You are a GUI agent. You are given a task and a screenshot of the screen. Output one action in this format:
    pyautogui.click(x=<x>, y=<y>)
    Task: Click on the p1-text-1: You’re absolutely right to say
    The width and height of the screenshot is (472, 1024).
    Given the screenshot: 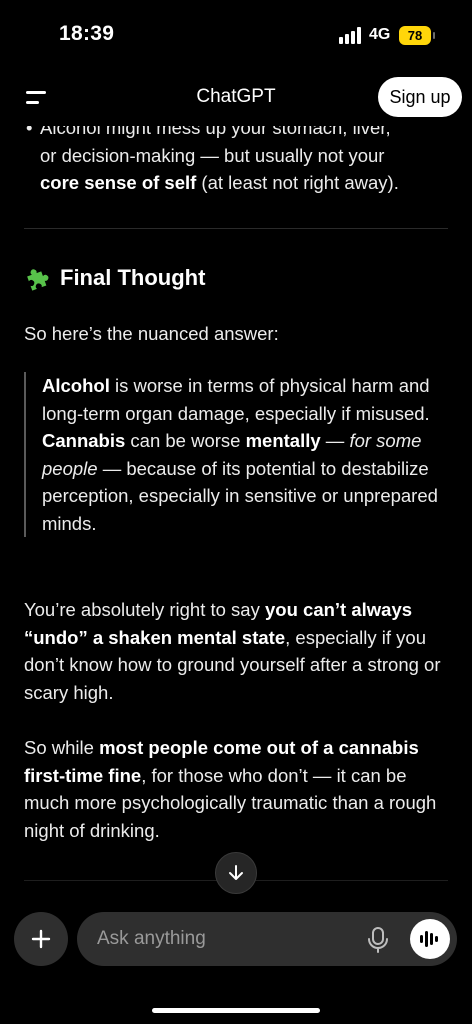 What is the action you would take?
    pyautogui.click(x=144, y=609)
    